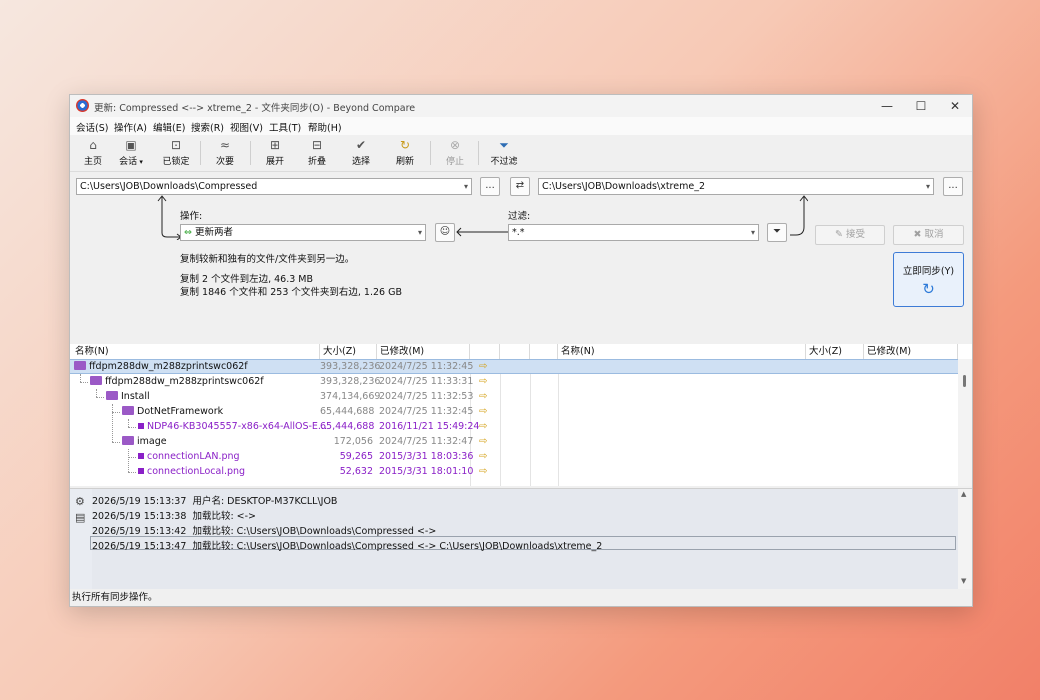 Image resolution: width=1040 pixels, height=700 pixels. Describe the element at coordinates (928, 271) in the screenshot. I see `sync-now-label: 立即同步(Y)` at that location.